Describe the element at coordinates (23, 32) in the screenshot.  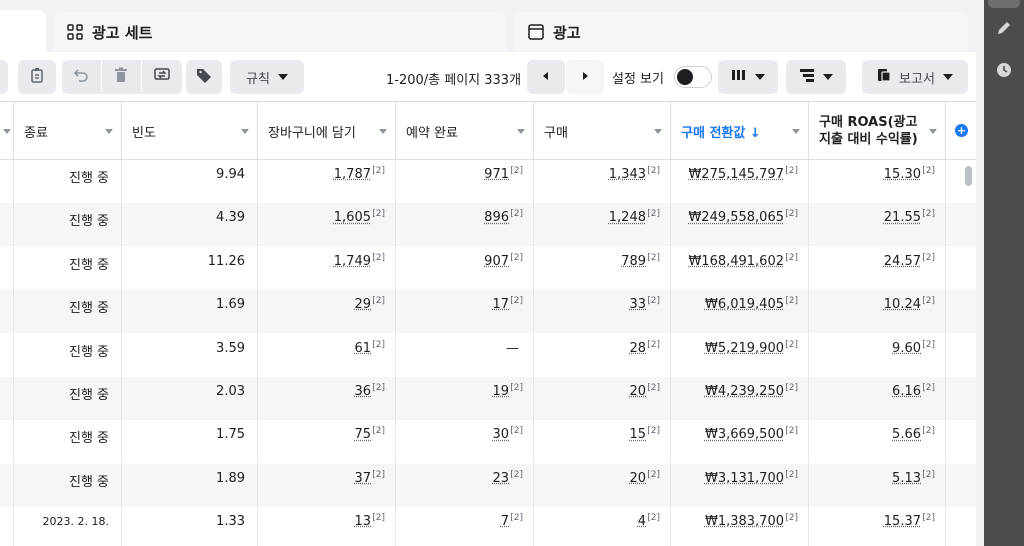
I see `tab-campaigns` at that location.